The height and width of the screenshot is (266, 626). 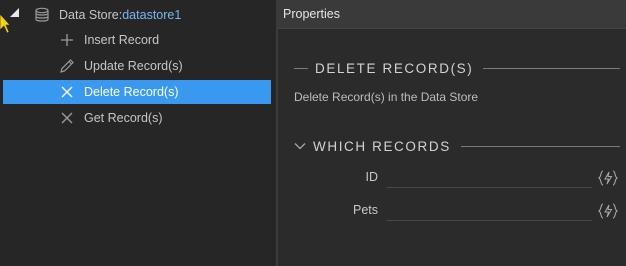 What do you see at coordinates (122, 40) in the screenshot?
I see `tree-item-label: Insert Record` at bounding box center [122, 40].